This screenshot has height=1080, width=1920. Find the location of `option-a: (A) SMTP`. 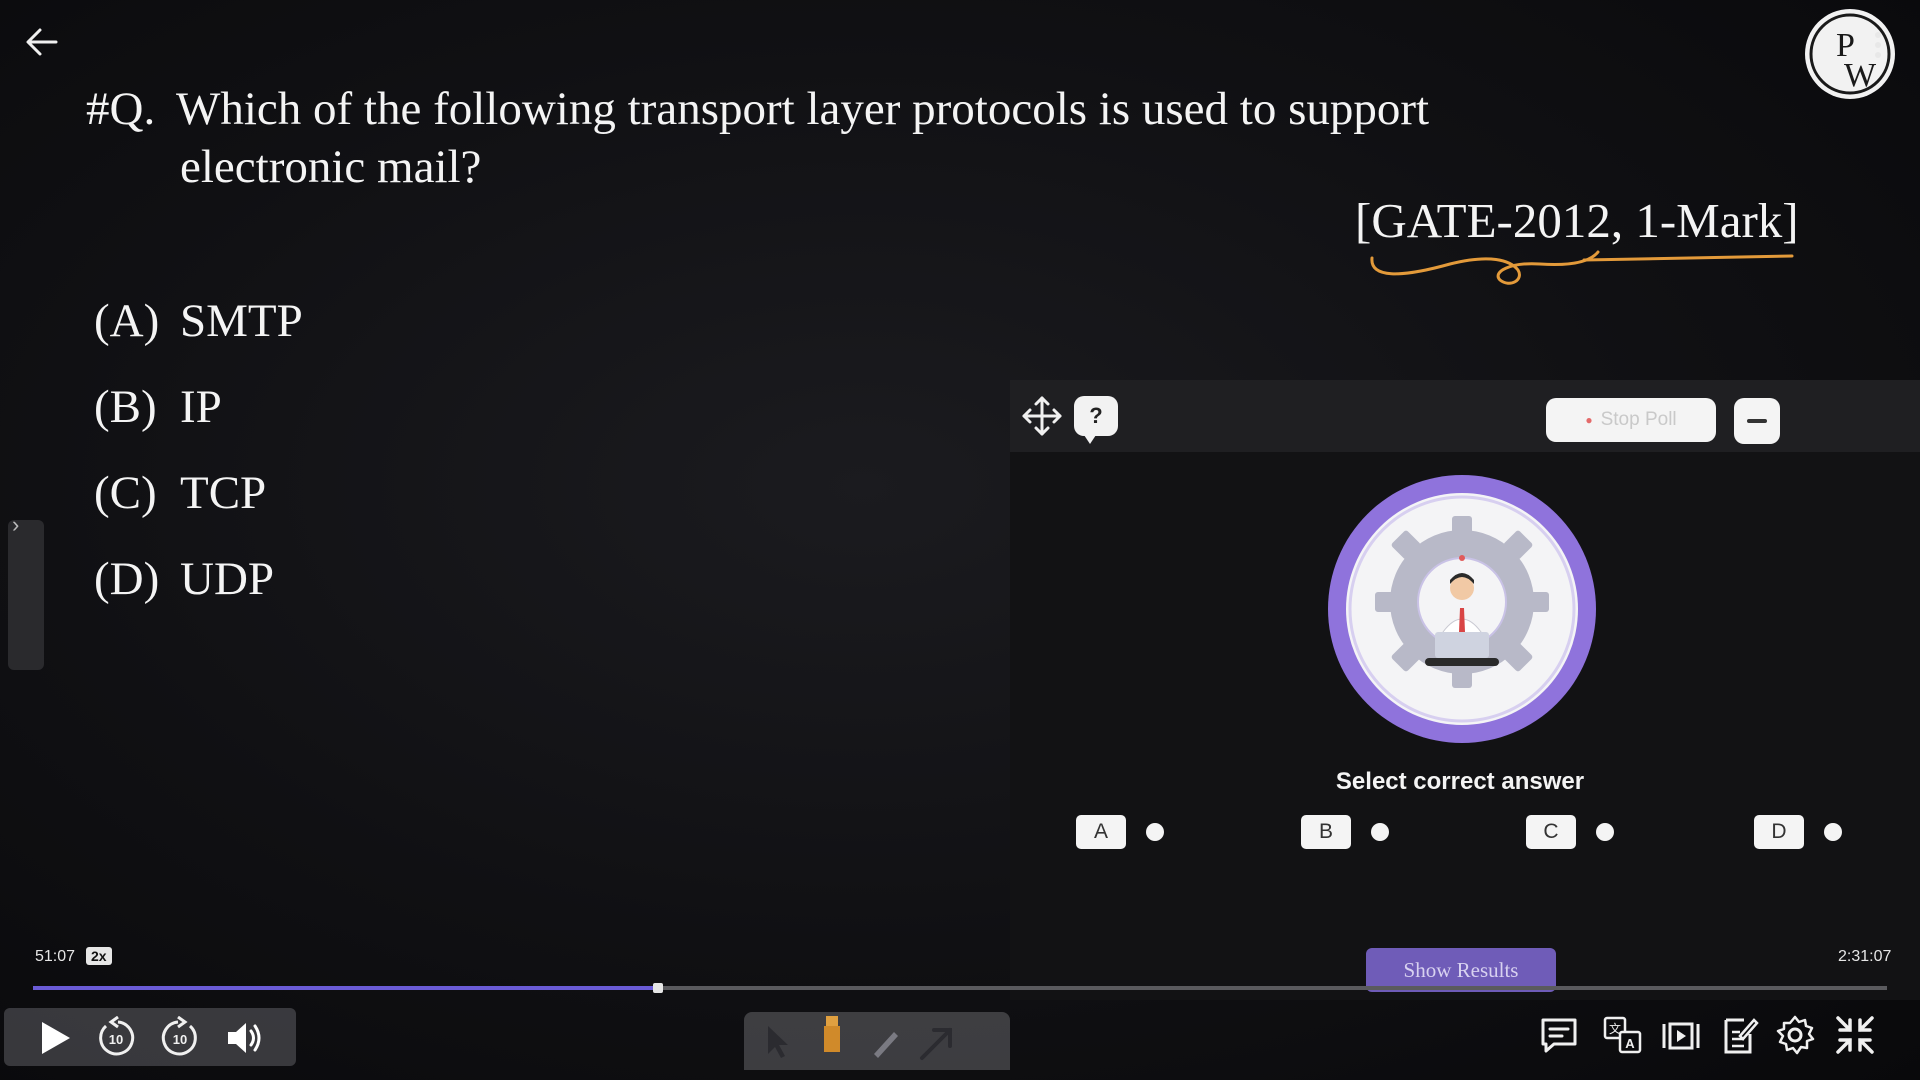

option-a: (A) SMTP is located at coordinates (198, 321).